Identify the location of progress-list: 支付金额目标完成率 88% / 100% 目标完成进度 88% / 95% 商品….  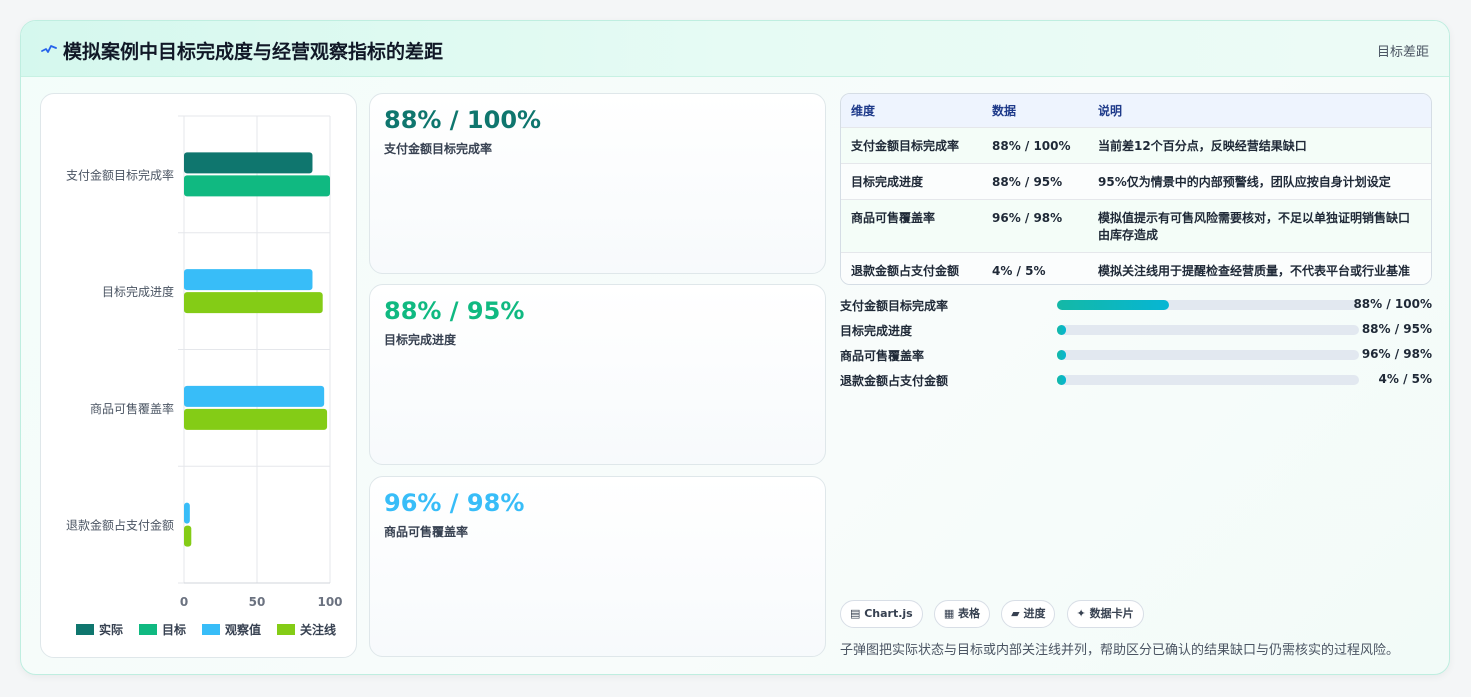
(1140, 347).